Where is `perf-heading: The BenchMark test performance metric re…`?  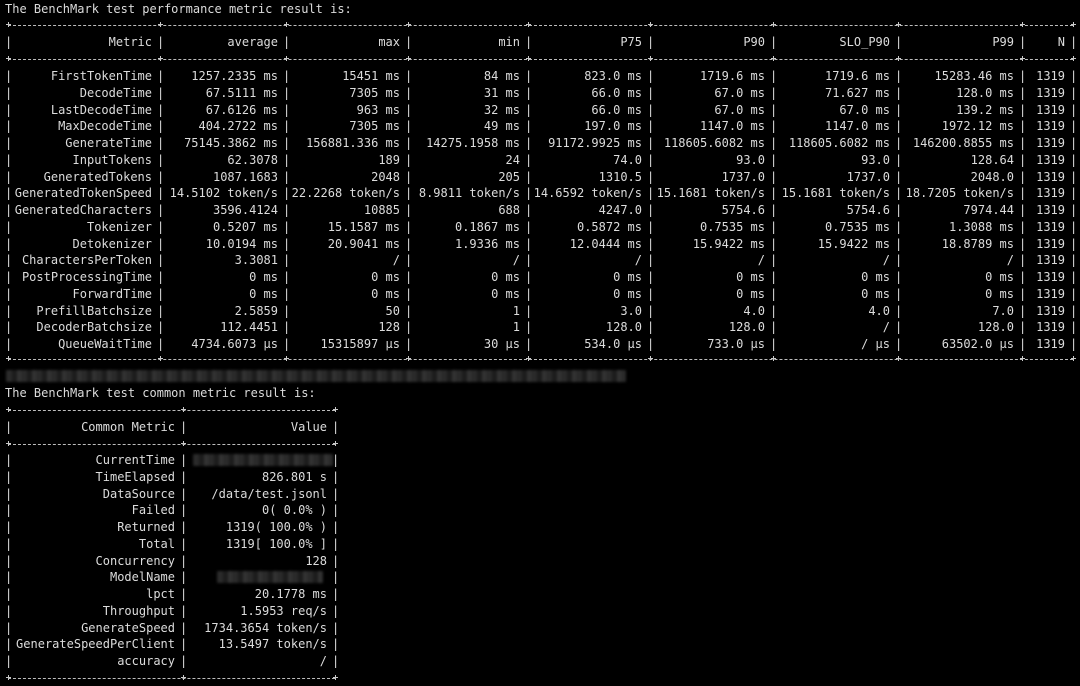 perf-heading: The BenchMark test performance metric re… is located at coordinates (178, 9).